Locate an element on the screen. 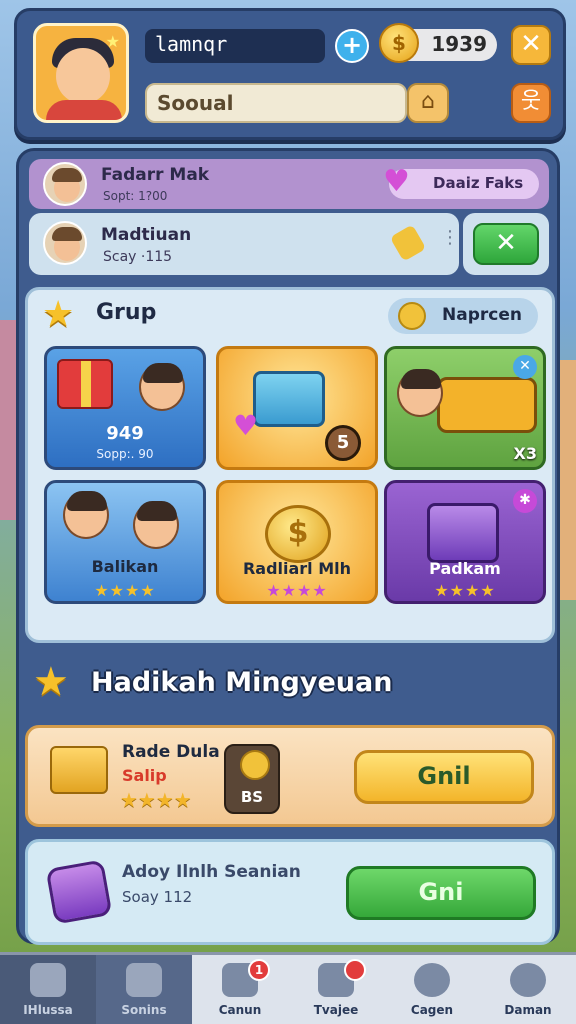 Image resolution: width=576 pixels, height=1024 pixels. nav-label: Cagen is located at coordinates (432, 1010).